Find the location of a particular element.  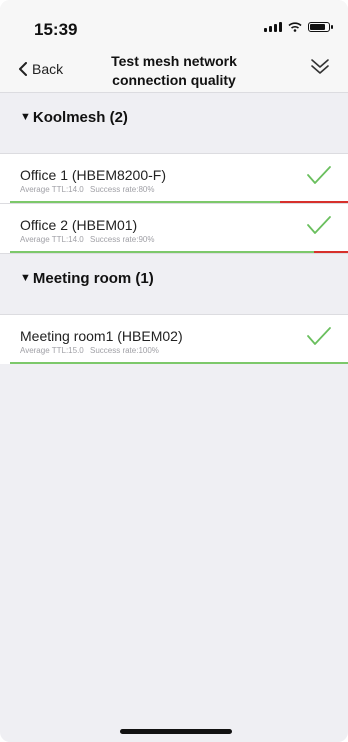

device-stats: Average TTL:15.0 Success rate:100% is located at coordinates (89, 350).